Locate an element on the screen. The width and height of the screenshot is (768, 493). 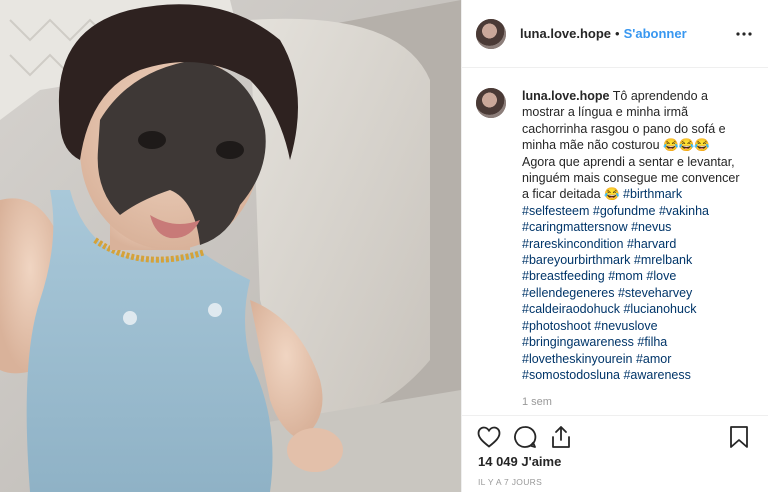
hashtag-link: #mom is located at coordinates (625, 276).